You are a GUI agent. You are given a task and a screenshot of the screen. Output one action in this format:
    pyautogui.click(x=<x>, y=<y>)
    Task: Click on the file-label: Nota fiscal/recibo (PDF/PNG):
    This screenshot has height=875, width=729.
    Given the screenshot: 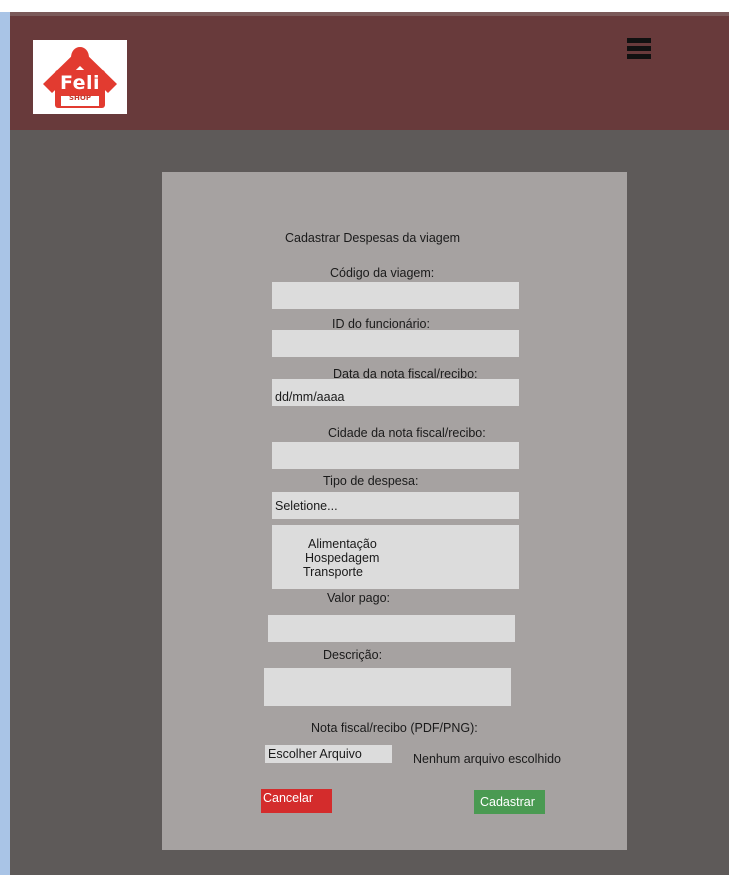 What is the action you would take?
    pyautogui.click(x=394, y=728)
    